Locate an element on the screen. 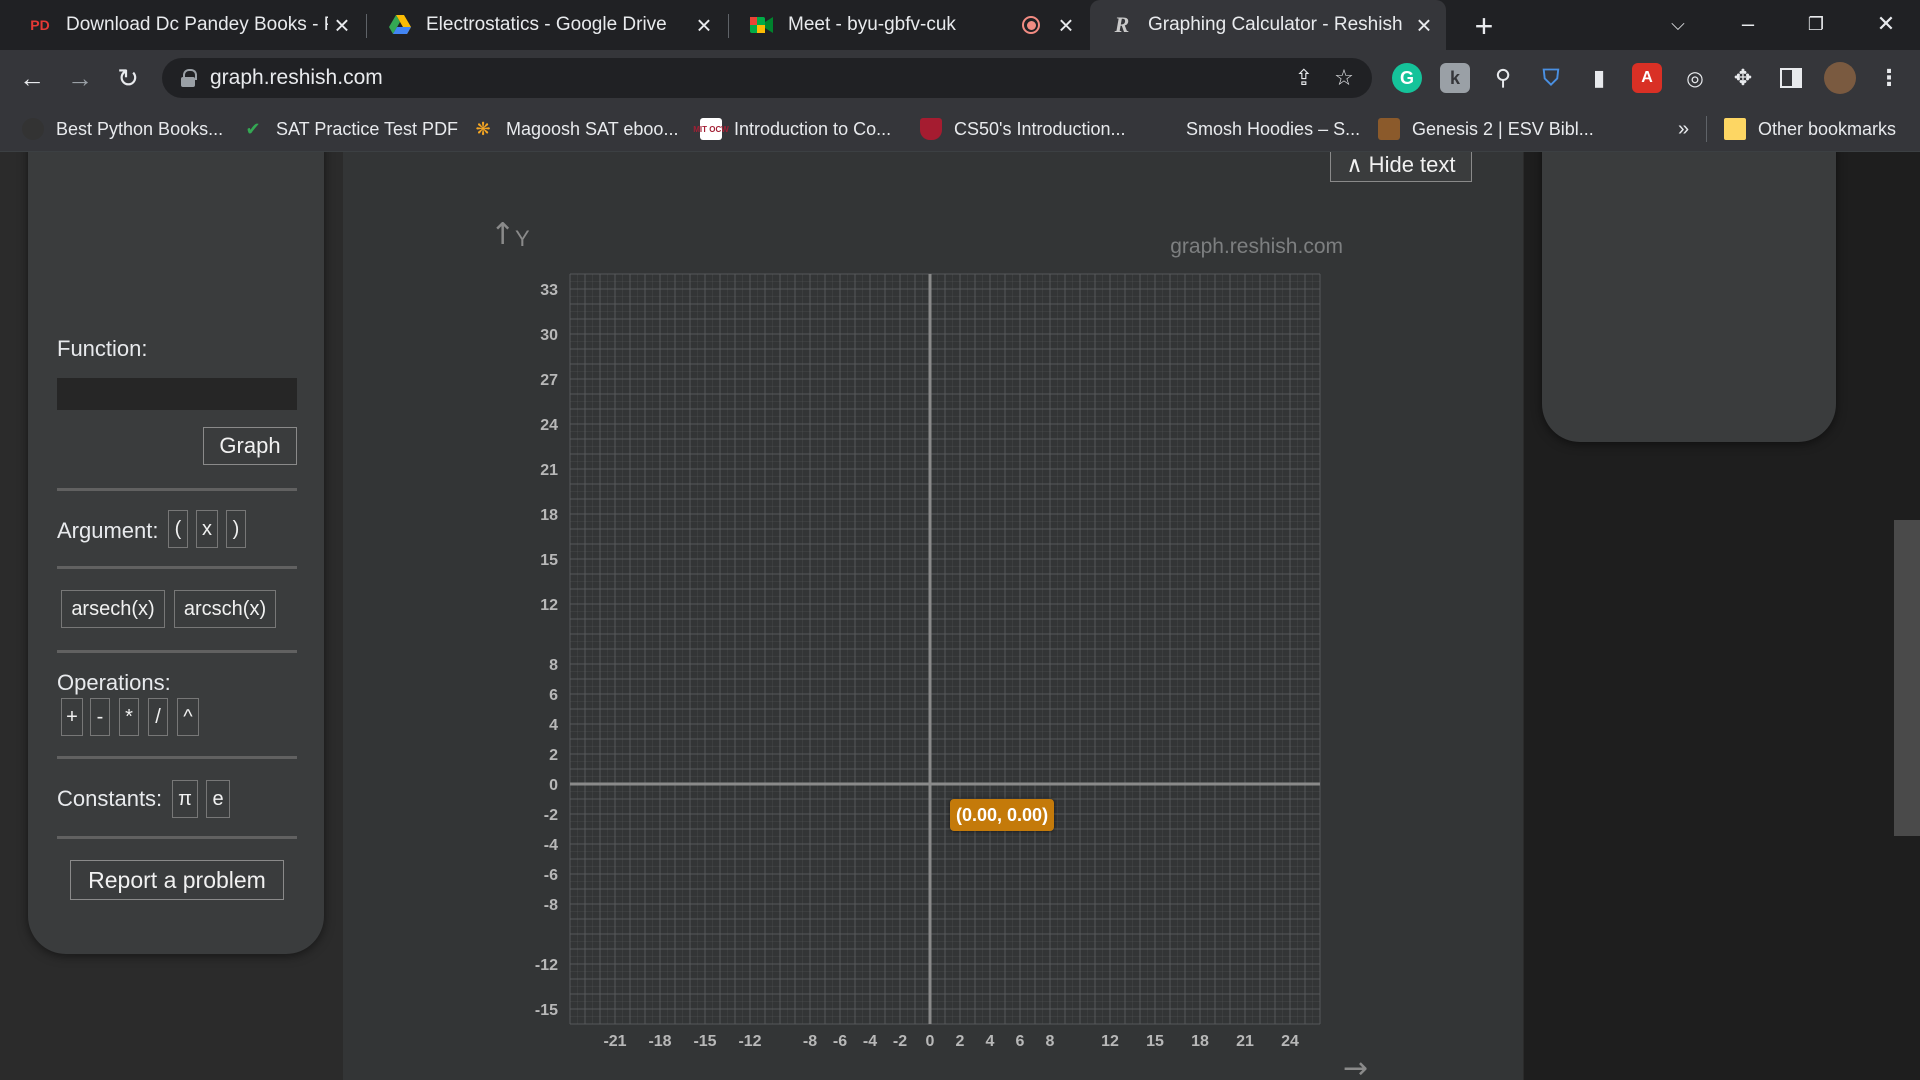 This screenshot has height=1080, width=1920. extensions-puzzle-icon: ✥ is located at coordinates (1743, 78).